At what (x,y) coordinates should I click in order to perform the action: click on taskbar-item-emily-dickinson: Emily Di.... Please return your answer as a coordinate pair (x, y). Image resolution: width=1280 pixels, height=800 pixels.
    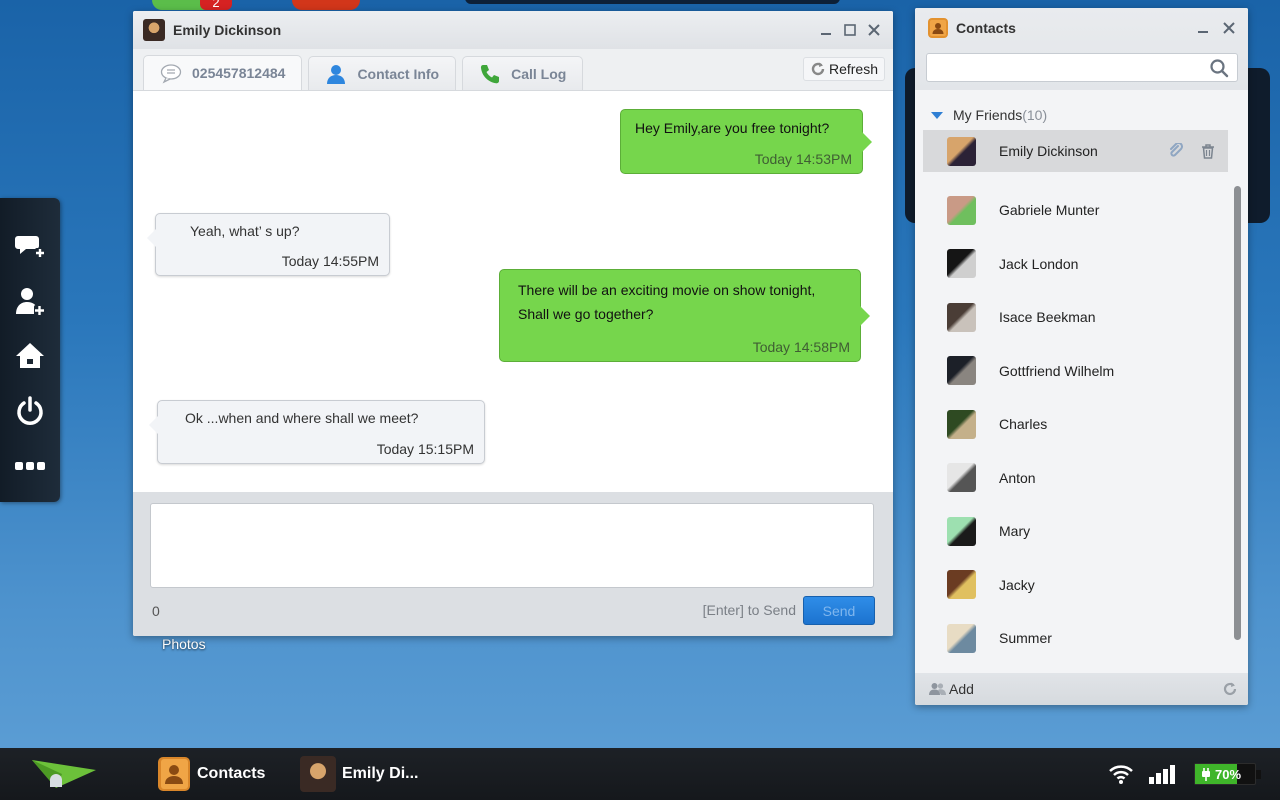
    Looking at the image, I should click on (359, 774).